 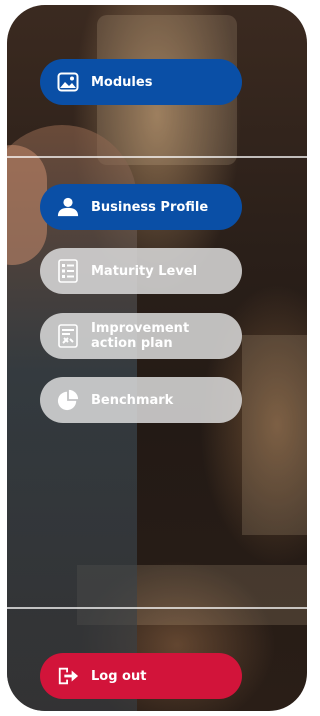 I want to click on nav-maturity-level: Maturity Level, so click(x=141, y=271).